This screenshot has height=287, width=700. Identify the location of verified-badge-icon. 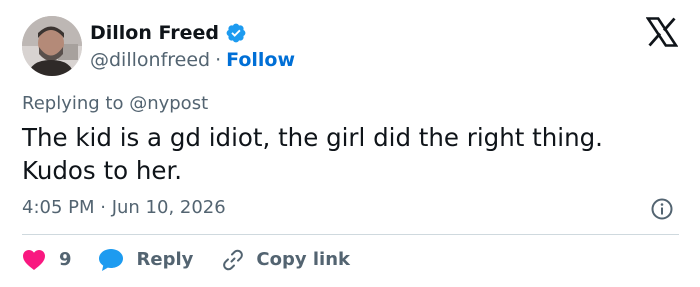
(236, 33).